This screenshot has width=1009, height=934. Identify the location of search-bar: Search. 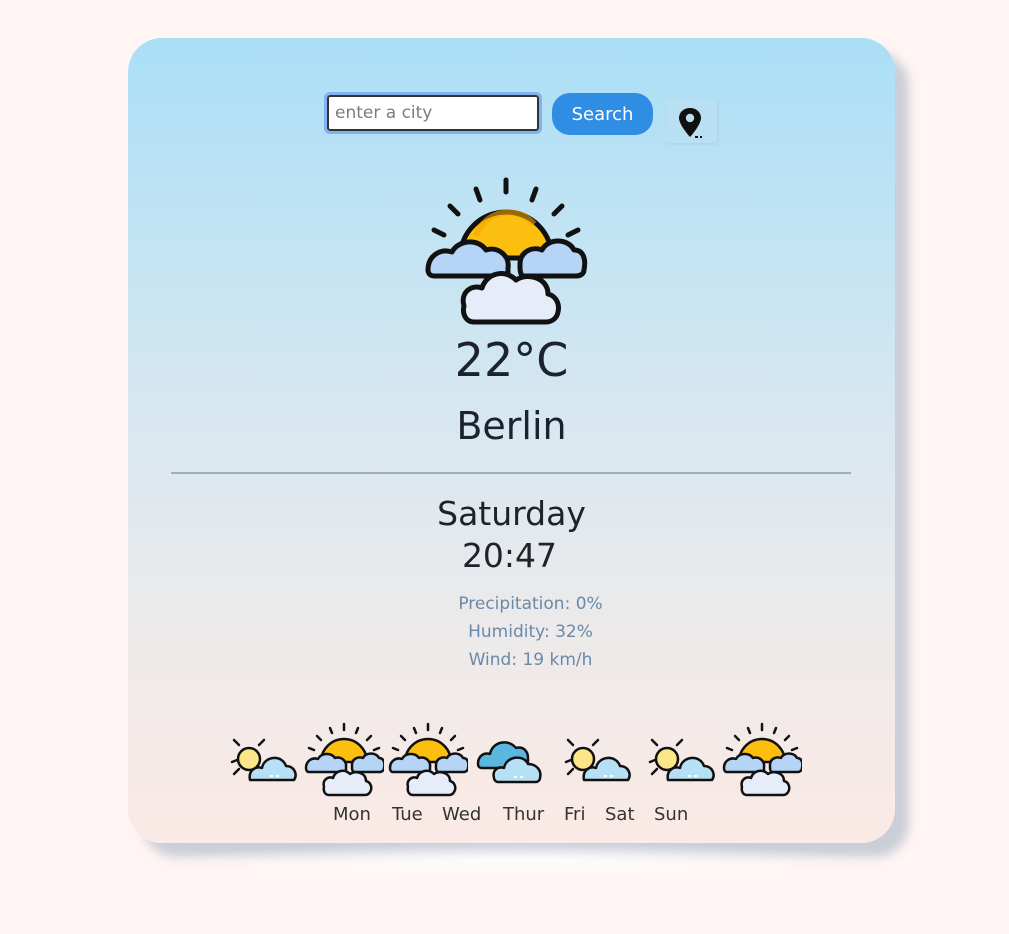
(511, 122).